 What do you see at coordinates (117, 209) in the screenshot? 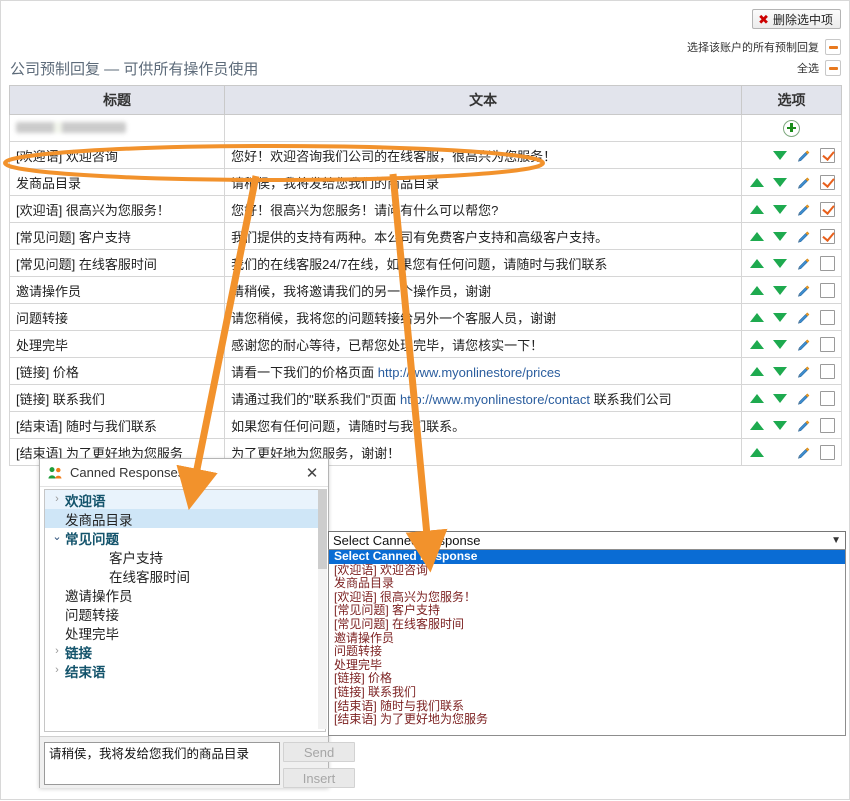
I see `row-title-cell: [欢迎语] 很高兴为您服务！` at bounding box center [117, 209].